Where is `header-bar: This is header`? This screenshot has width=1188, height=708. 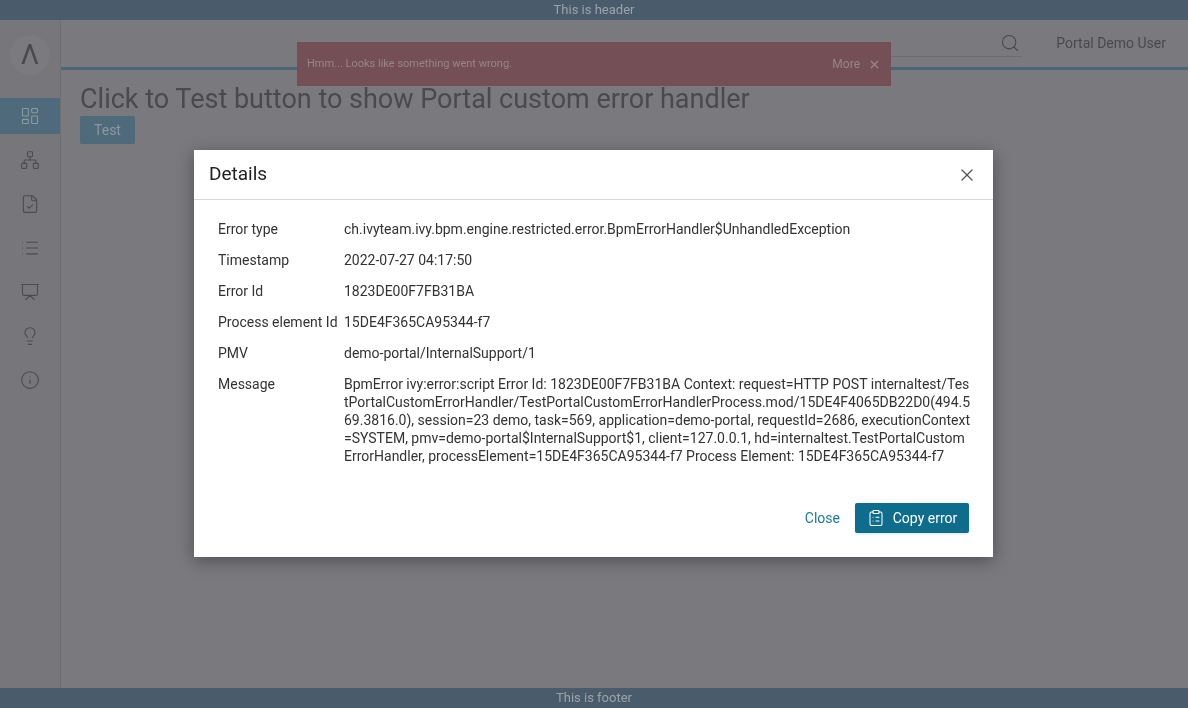
header-bar: This is header is located at coordinates (594, 10).